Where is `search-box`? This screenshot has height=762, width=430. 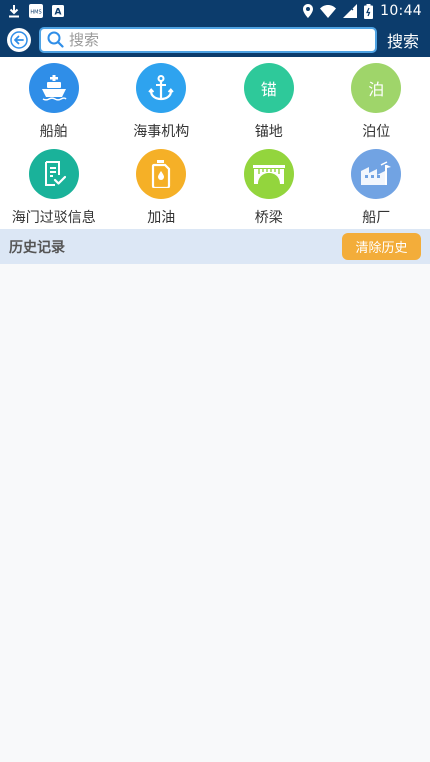
search-box is located at coordinates (208, 39).